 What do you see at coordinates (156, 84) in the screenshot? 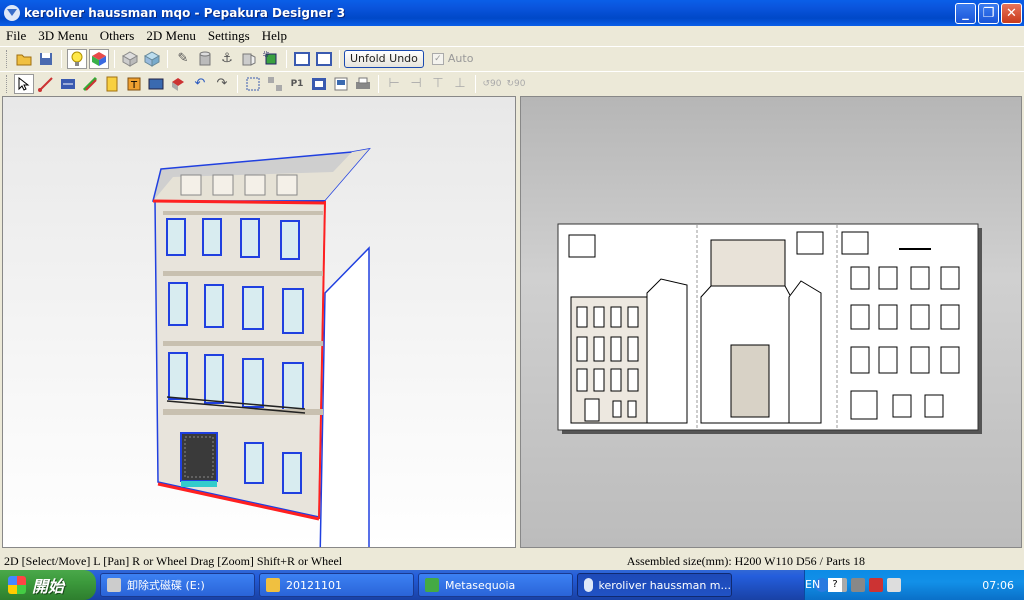
I see `image-tool-icon` at bounding box center [156, 84].